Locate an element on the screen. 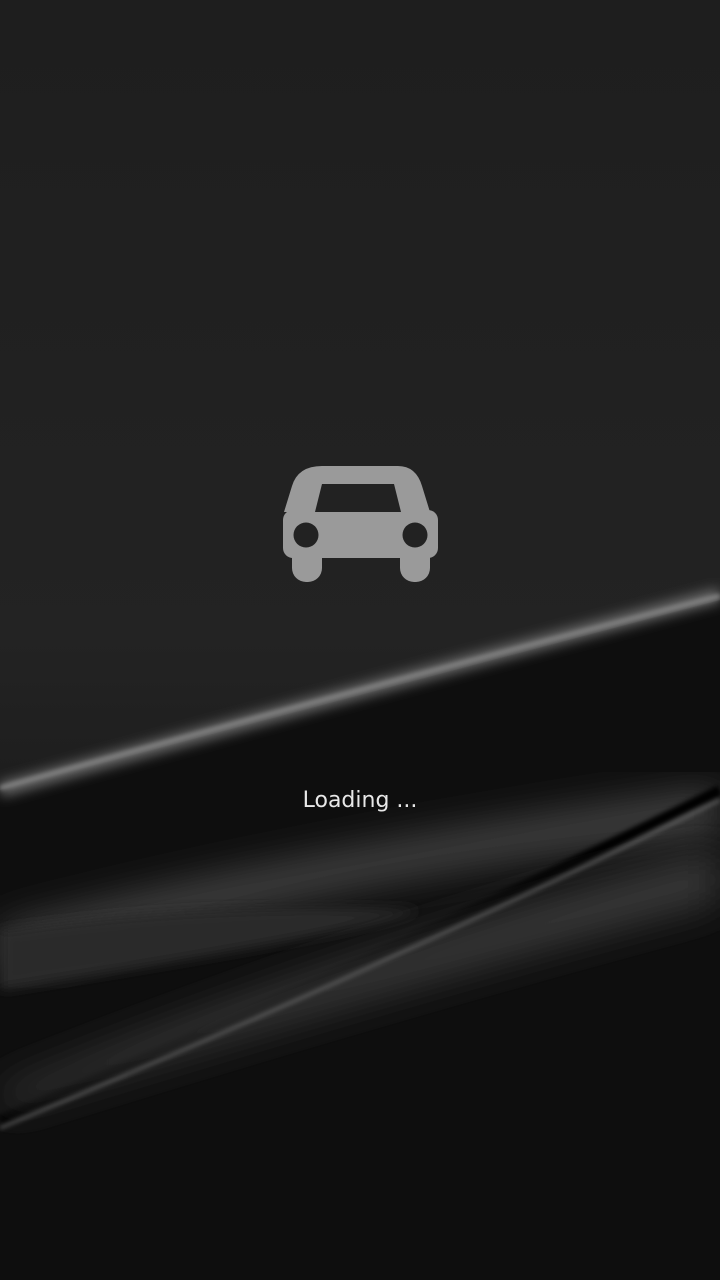 This screenshot has width=720, height=1280. car-icon is located at coordinates (360, 524).